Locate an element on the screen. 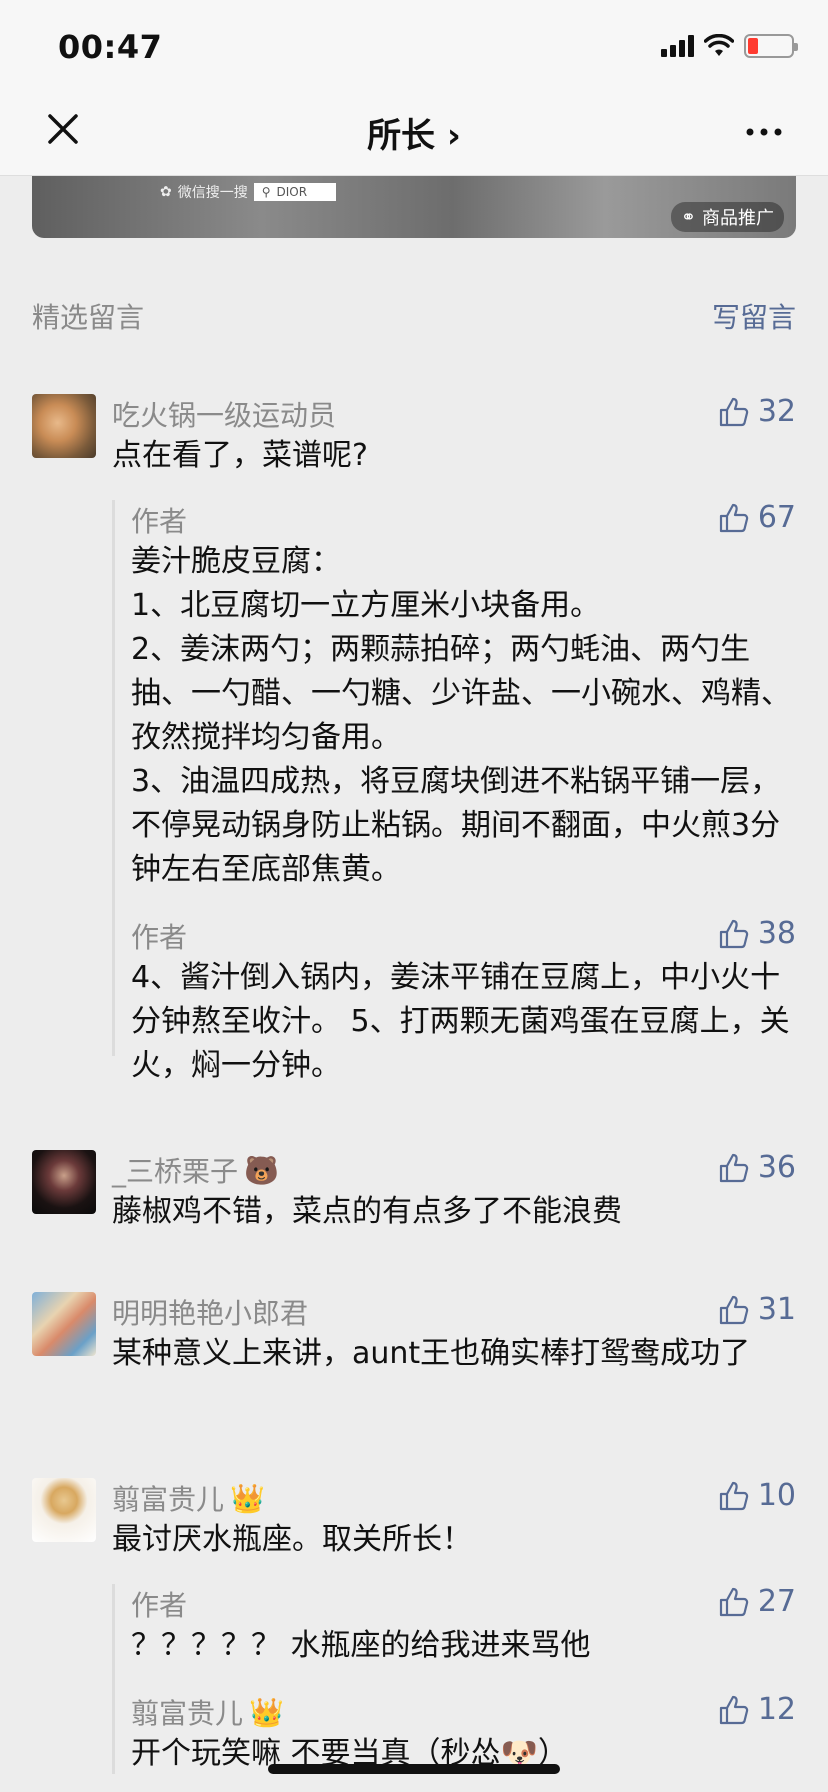 The width and height of the screenshot is (828, 1792). comment-item: 明明艳艳小郎君 31 某种意义上来讲，aunt王也确实棒打鸳鸯成功了 is located at coordinates (414, 1357).